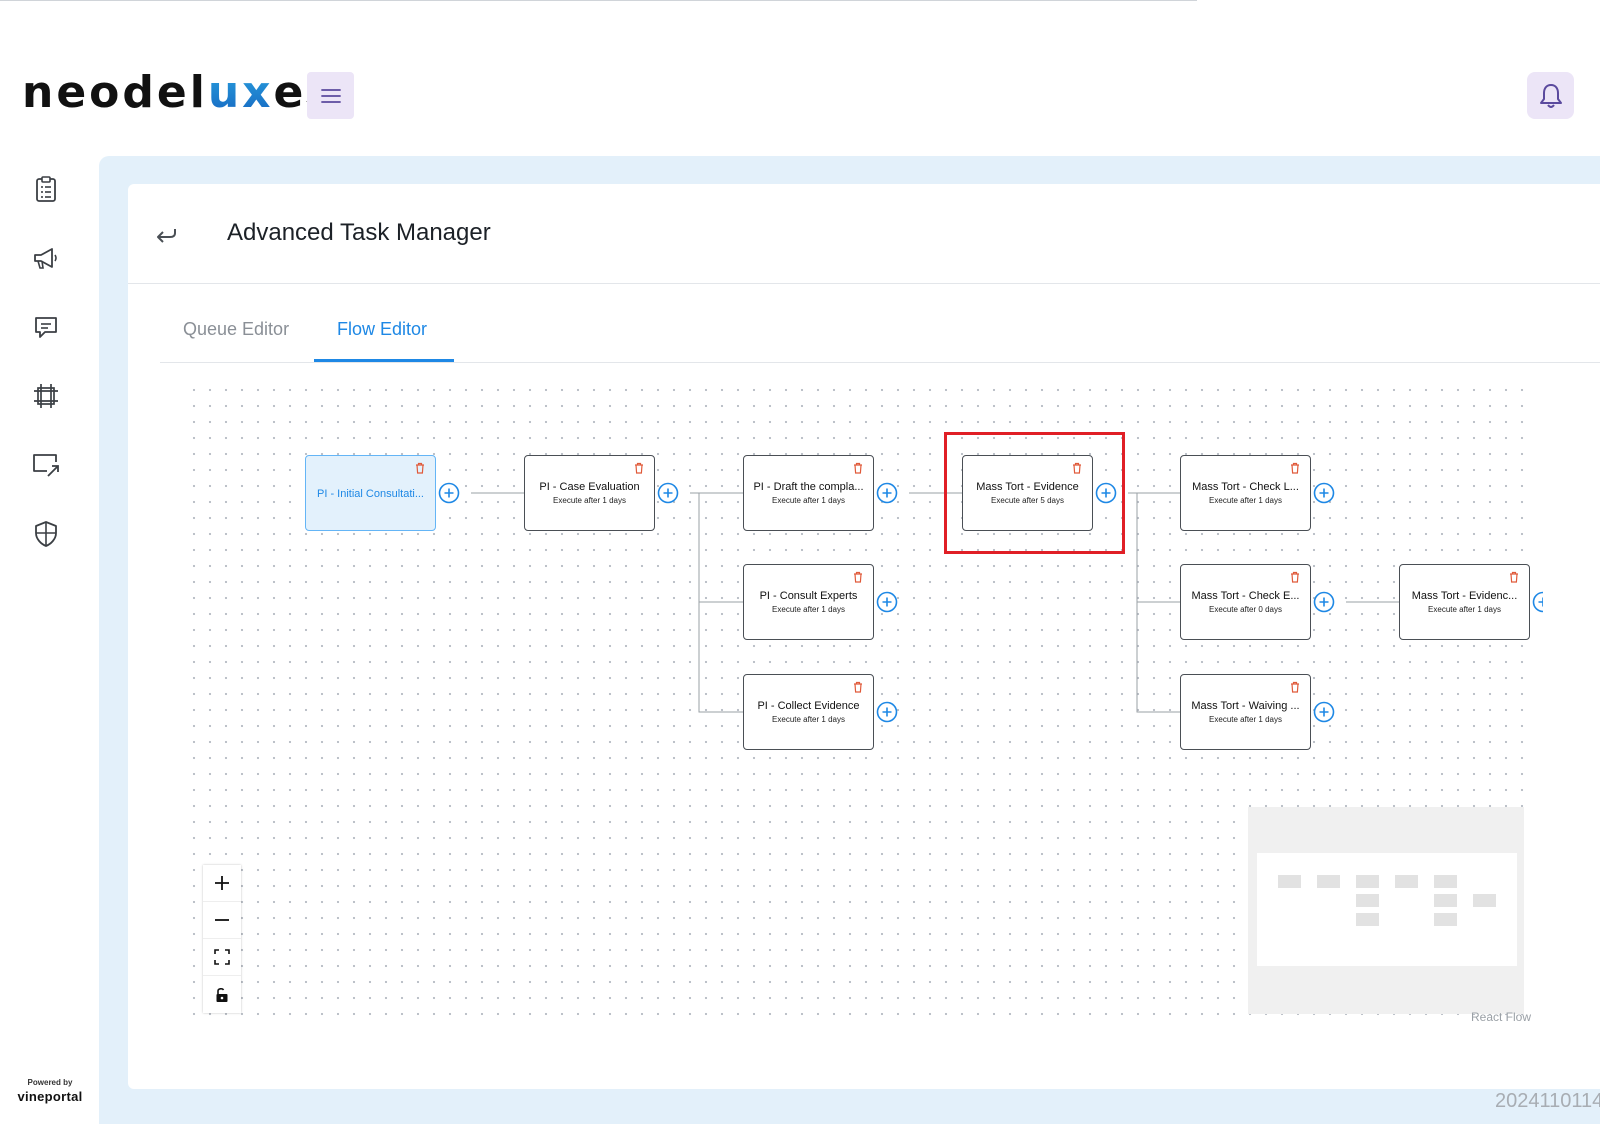 Image resolution: width=1600 pixels, height=1124 pixels. I want to click on zoom-in-button, so click(222, 883).